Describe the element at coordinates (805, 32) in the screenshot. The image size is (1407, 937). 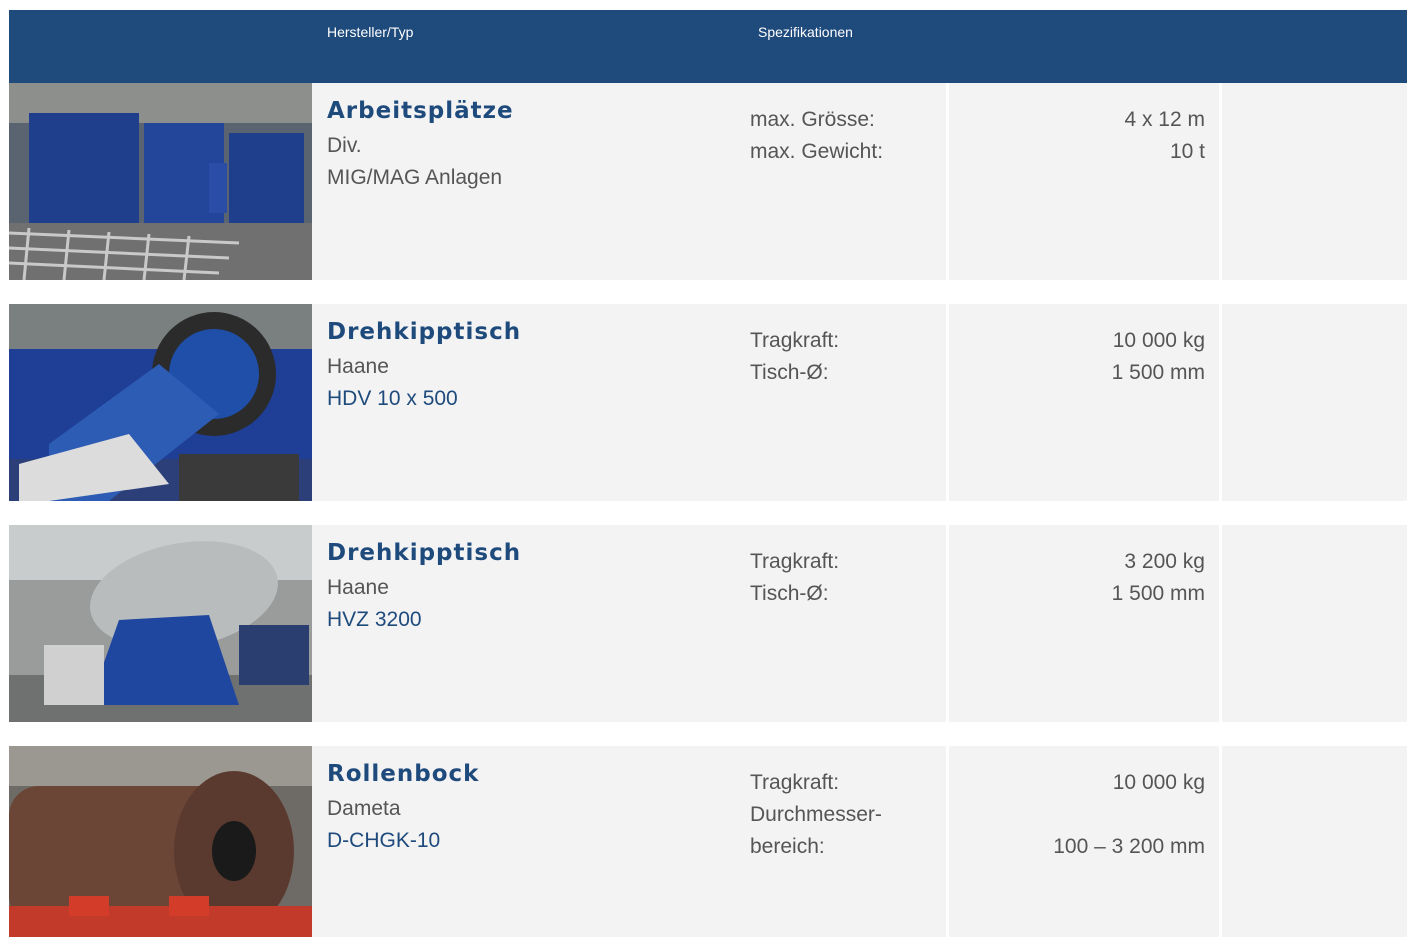
I see `column-header-specs: Spezifikationen` at that location.